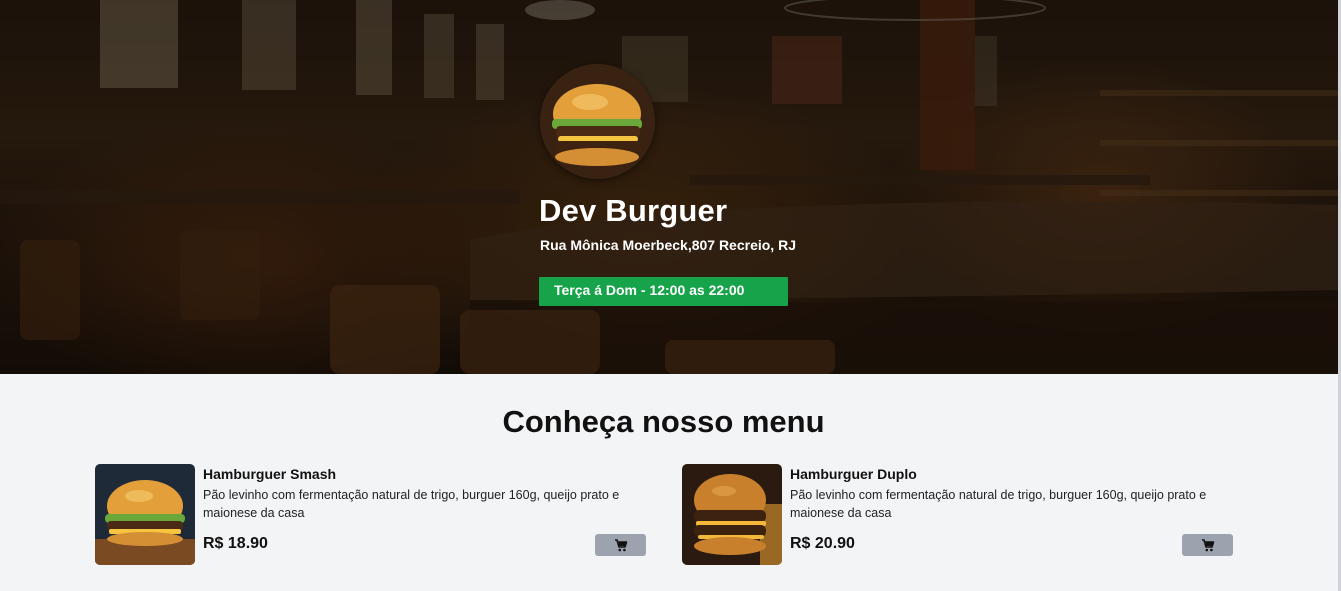  I want to click on product-name: Hamburguer Duplo, so click(853, 474).